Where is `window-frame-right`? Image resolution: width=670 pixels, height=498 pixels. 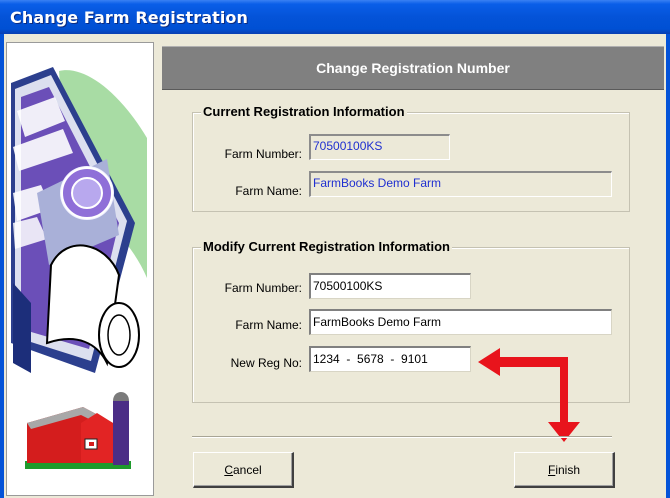 window-frame-right is located at coordinates (668, 266).